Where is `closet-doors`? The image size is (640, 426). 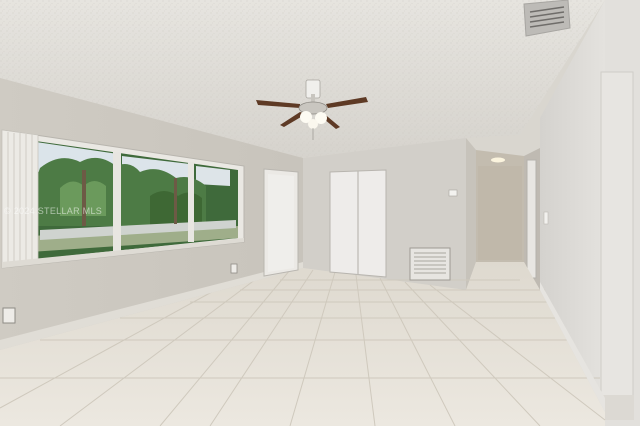 closet-doors is located at coordinates (358, 223).